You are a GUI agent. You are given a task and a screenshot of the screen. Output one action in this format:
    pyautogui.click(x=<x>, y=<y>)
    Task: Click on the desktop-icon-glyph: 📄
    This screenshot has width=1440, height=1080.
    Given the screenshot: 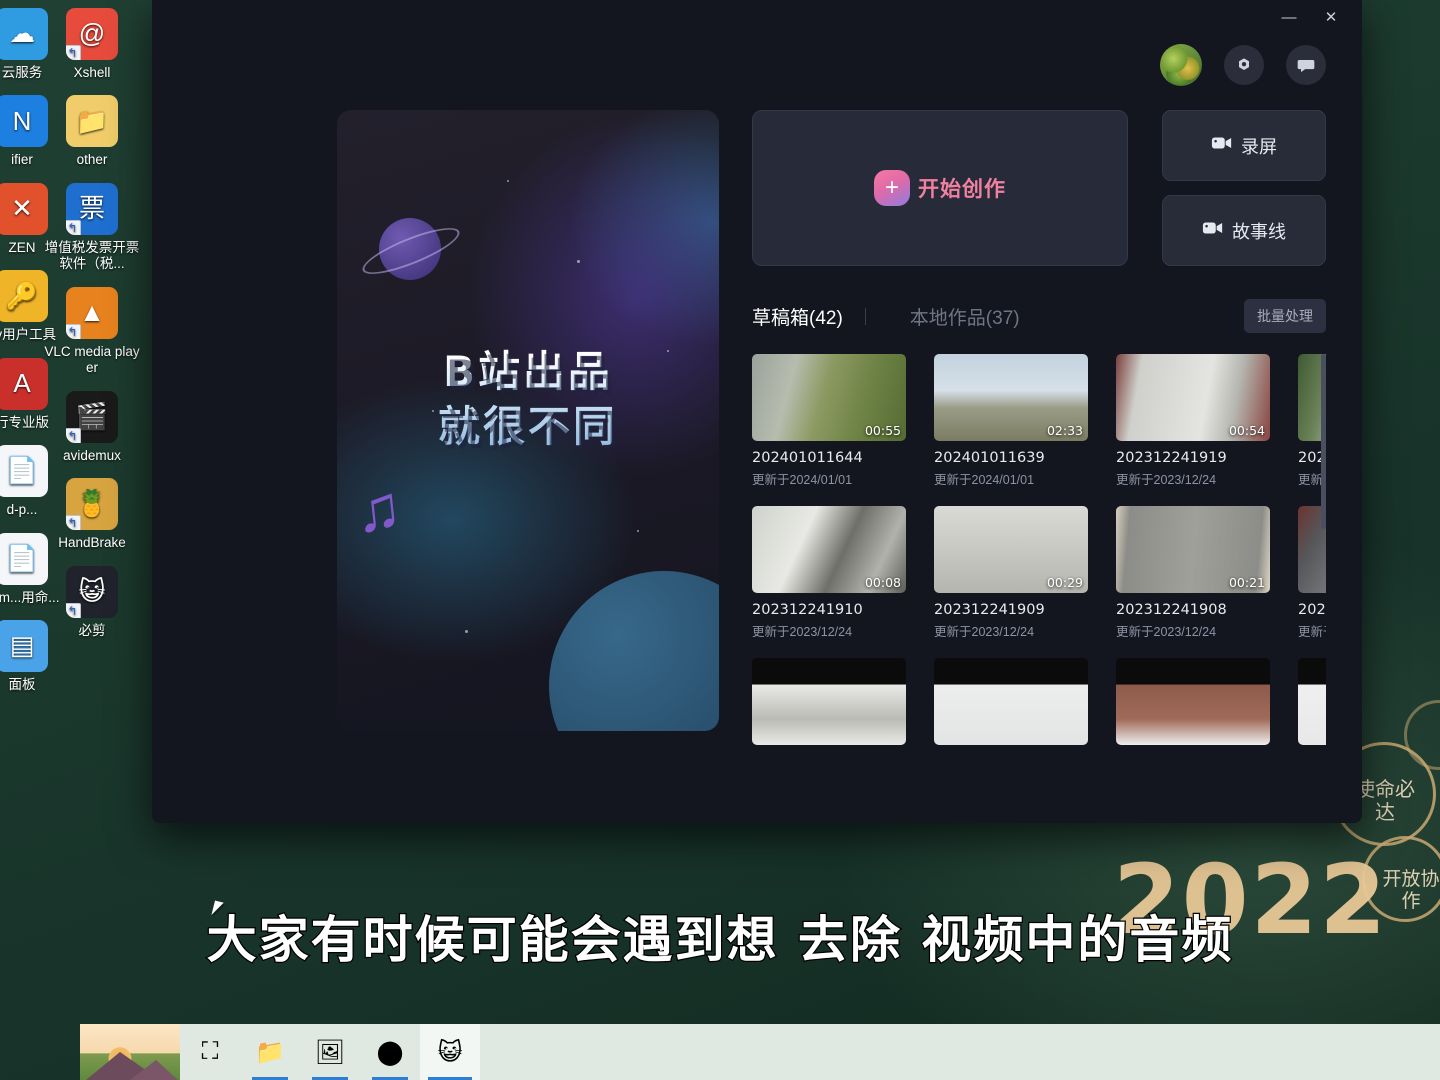 What is the action you would take?
    pyautogui.click(x=24, y=558)
    